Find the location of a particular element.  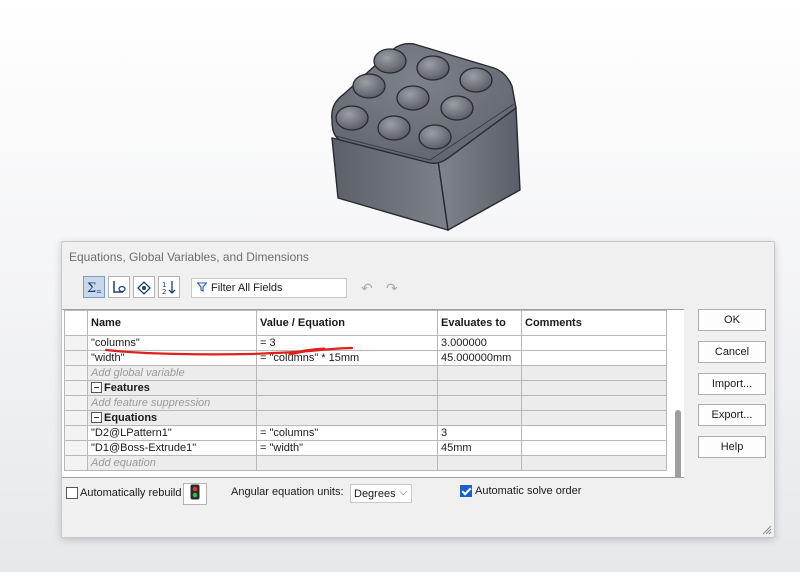

ok-button: OK is located at coordinates (732, 320).